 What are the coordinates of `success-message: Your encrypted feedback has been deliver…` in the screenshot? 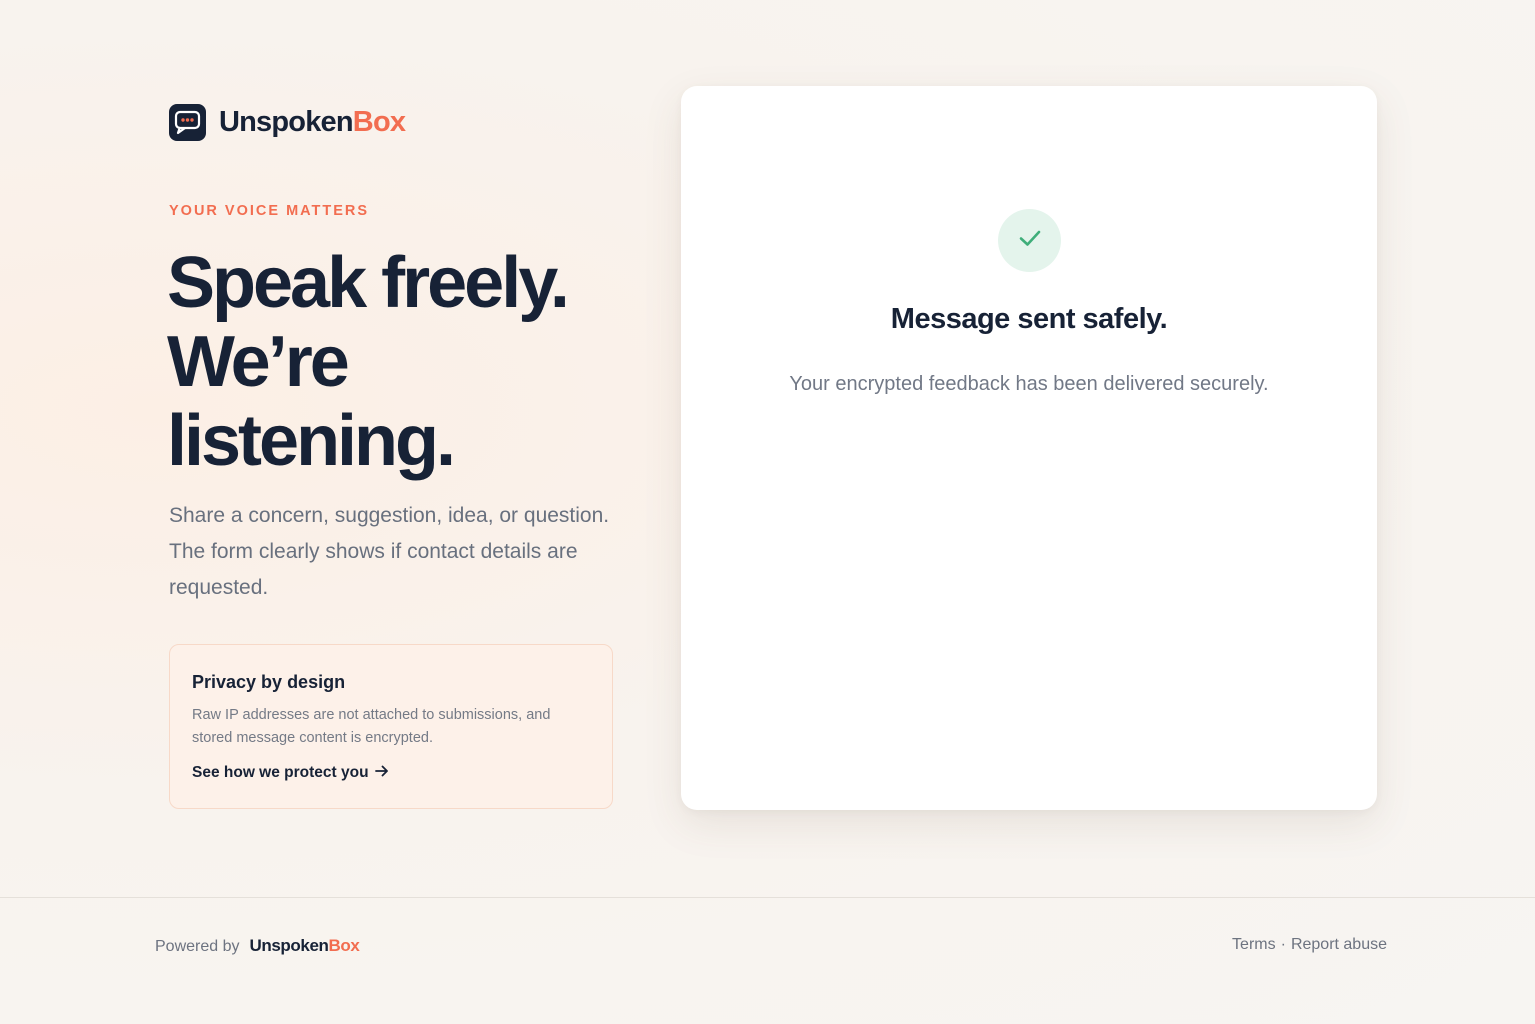 It's located at (1029, 384).